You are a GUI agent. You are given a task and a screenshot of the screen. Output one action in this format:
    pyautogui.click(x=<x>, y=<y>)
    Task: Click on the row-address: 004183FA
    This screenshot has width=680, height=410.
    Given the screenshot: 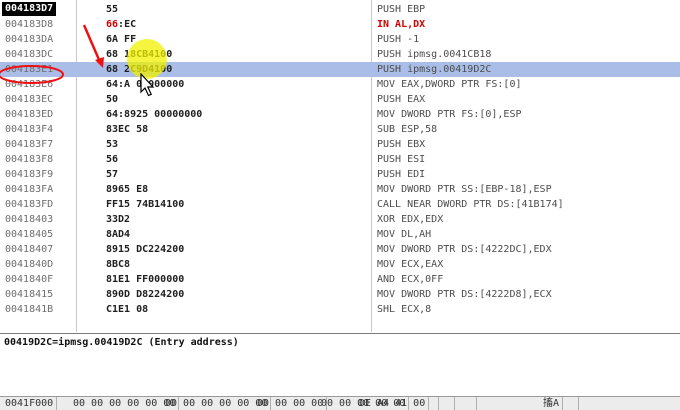 What is the action you would take?
    pyautogui.click(x=29, y=189)
    